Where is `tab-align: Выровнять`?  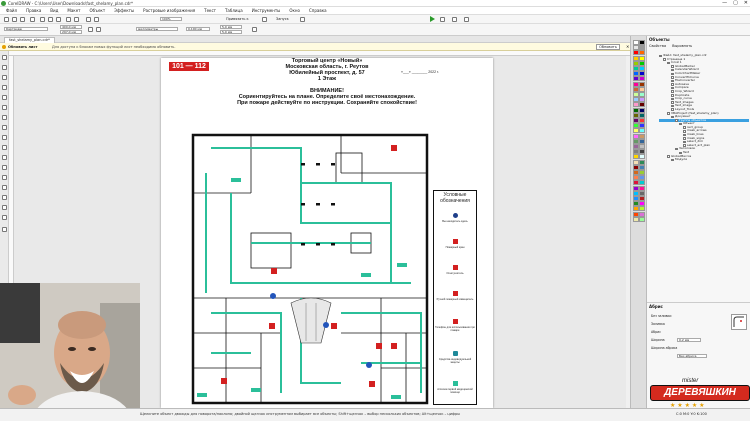
tab-align: Выровнять is located at coordinates (682, 46).